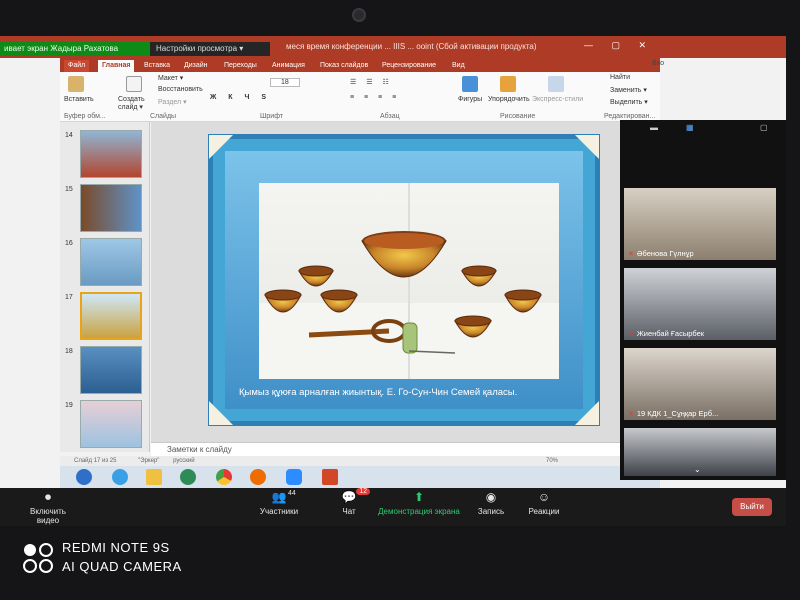  What do you see at coordinates (703, 128) in the screenshot?
I see `gallery-view-controls: ▬ ▦ ▢` at bounding box center [703, 128].